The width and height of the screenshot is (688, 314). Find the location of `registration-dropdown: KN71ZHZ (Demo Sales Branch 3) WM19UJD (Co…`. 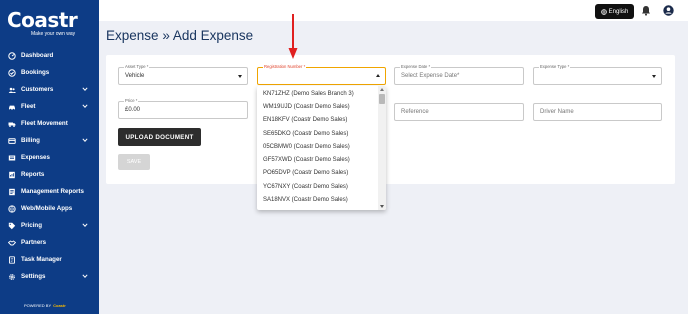

registration-dropdown: KN71ZHZ (Demo Sales Branch 3) WM19UJD (Co… is located at coordinates (321, 148).